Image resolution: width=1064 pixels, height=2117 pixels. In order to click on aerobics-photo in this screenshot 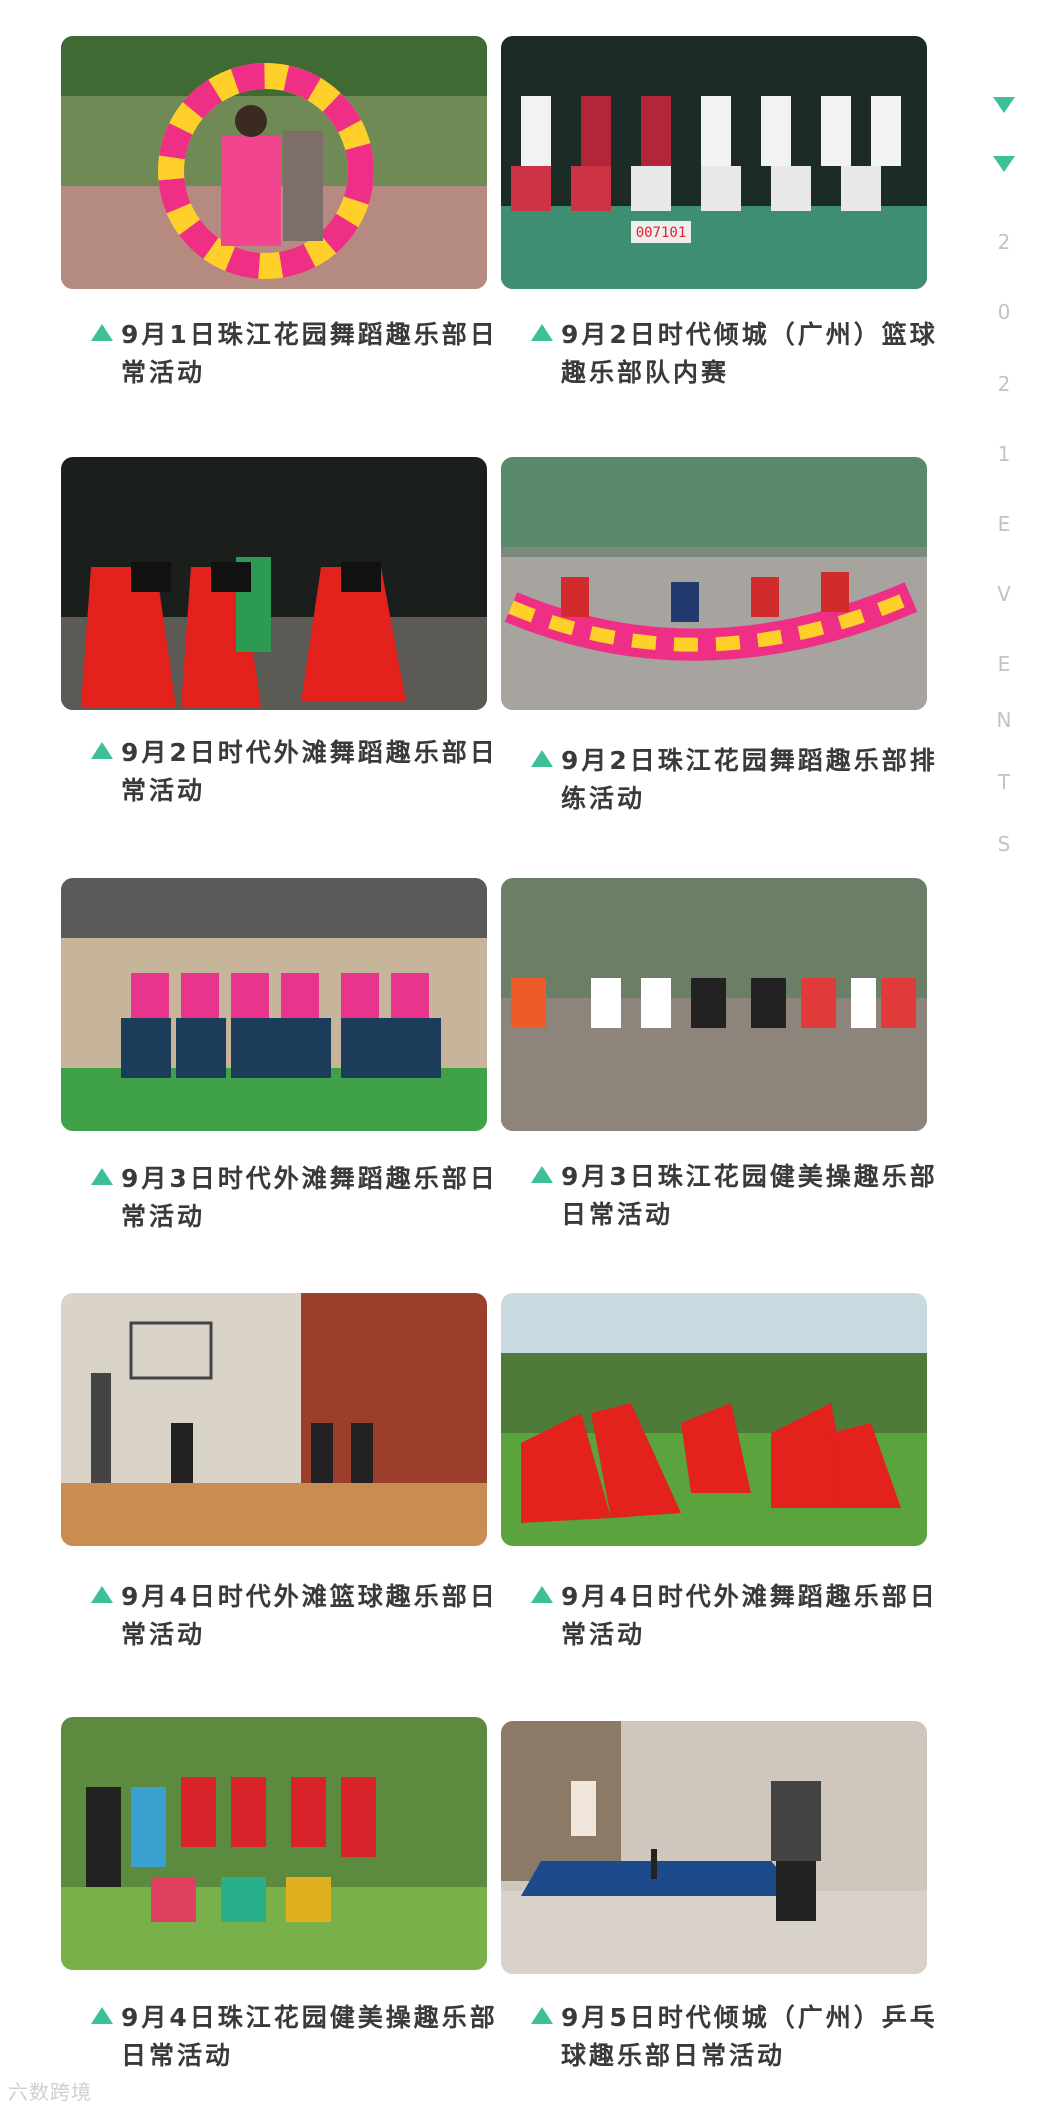, I will do `click(714, 1004)`.